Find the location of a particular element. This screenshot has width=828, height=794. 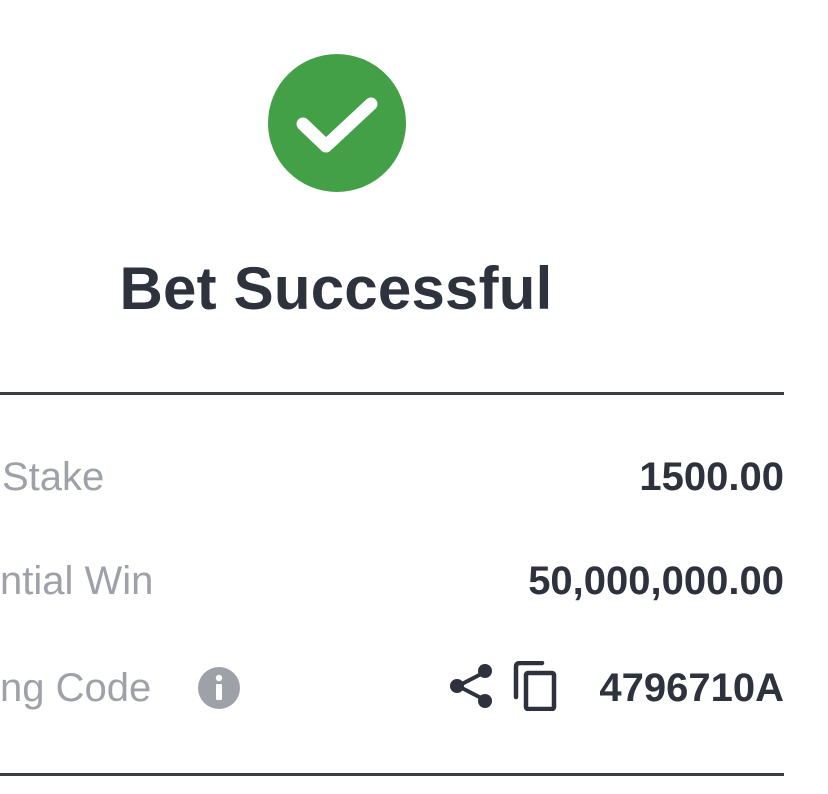

booking-code-label: ng Code is located at coordinates (76, 688).